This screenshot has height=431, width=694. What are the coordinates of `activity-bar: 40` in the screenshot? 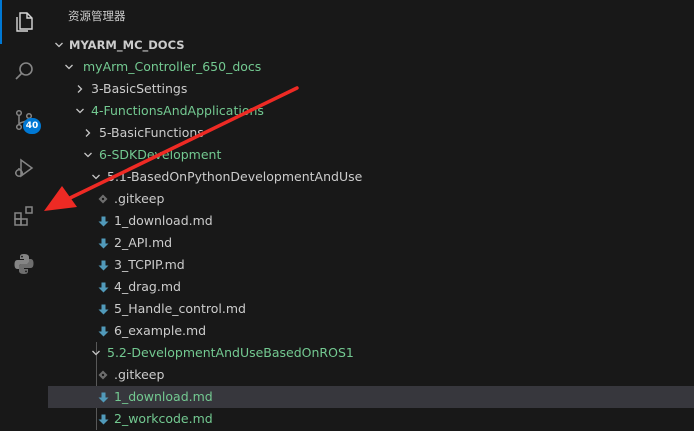 It's located at (24, 215).